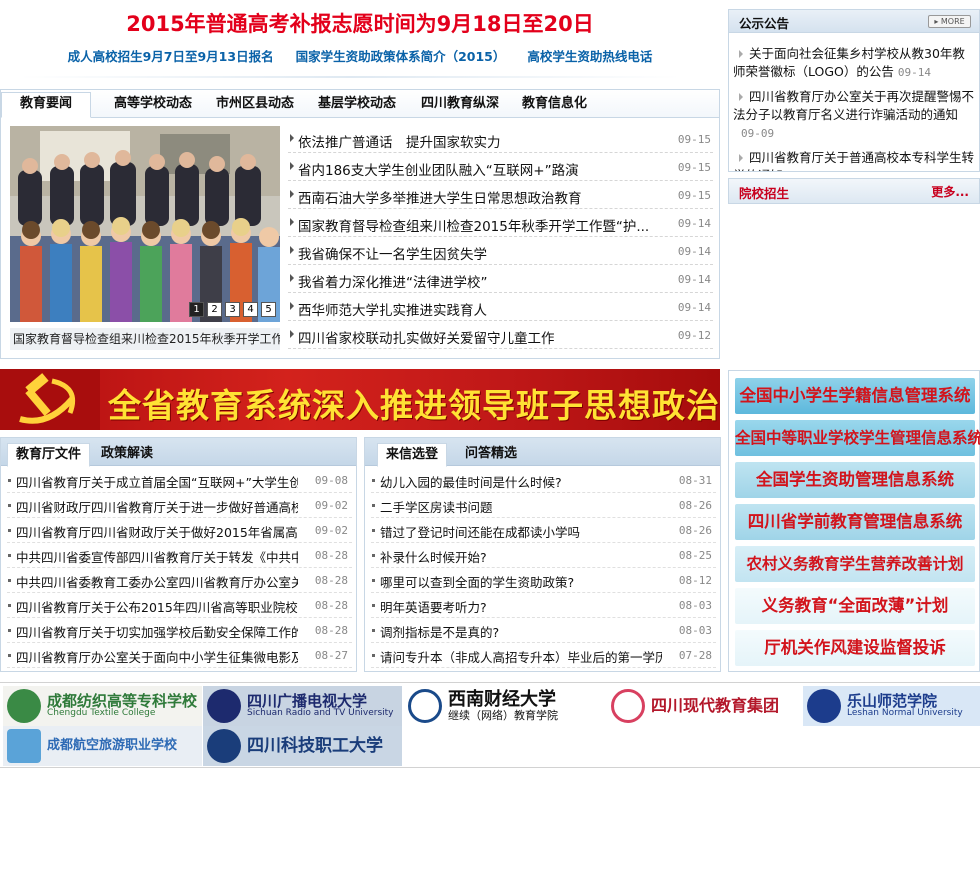 The width and height of the screenshot is (980, 891). What do you see at coordinates (521, 506) in the screenshot?
I see `list-item-title: 二手学区房读书问题` at bounding box center [521, 506].